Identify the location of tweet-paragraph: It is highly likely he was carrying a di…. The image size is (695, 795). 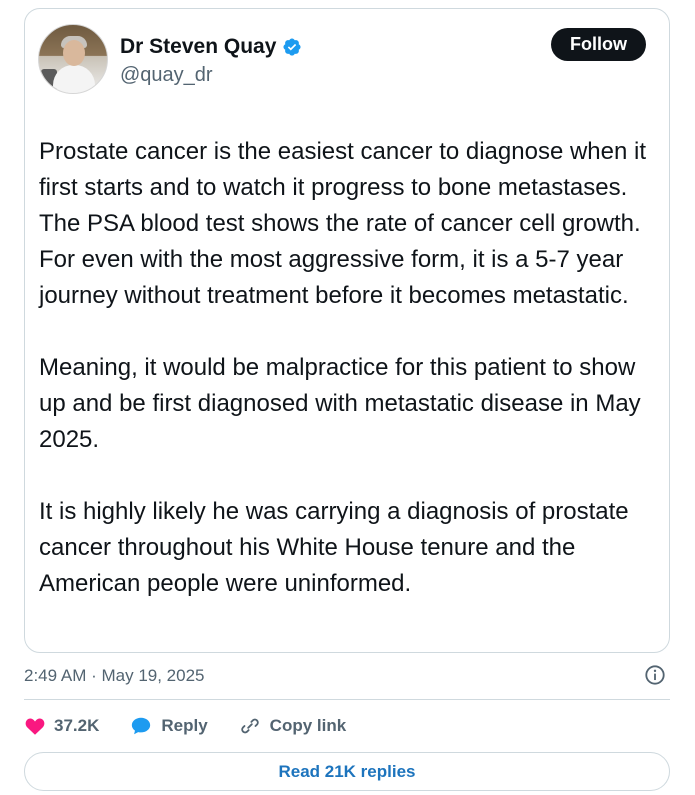
(334, 547).